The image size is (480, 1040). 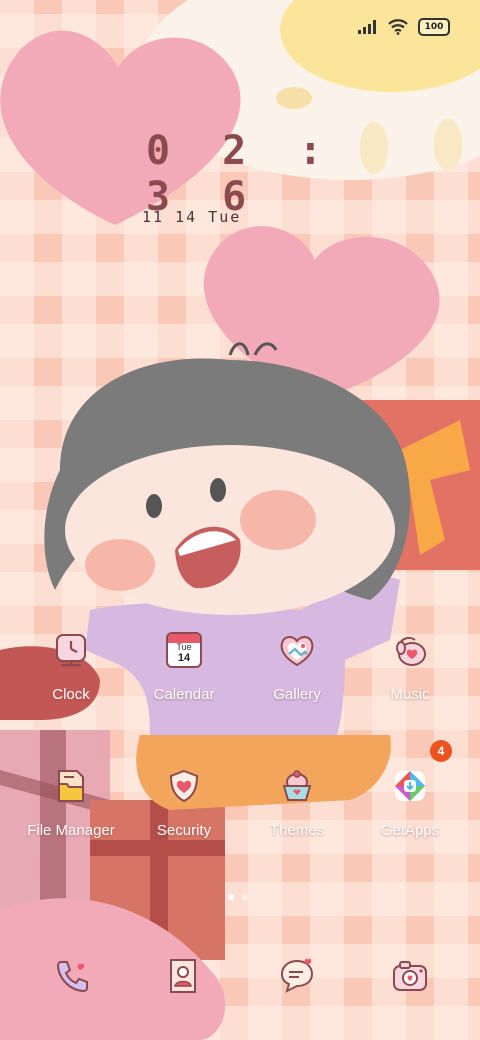 I want to click on getapps-icon, so click(x=410, y=786).